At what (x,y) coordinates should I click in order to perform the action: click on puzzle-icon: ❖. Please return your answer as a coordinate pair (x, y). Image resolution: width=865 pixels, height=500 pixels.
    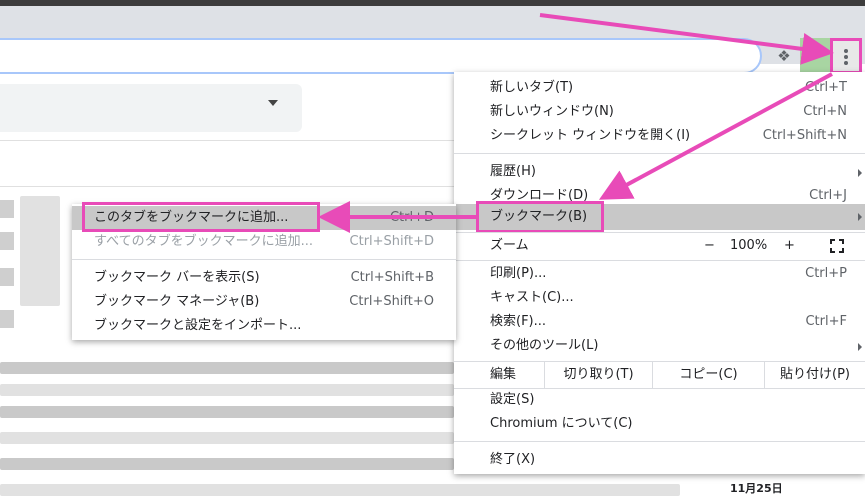
    Looking at the image, I should click on (784, 56).